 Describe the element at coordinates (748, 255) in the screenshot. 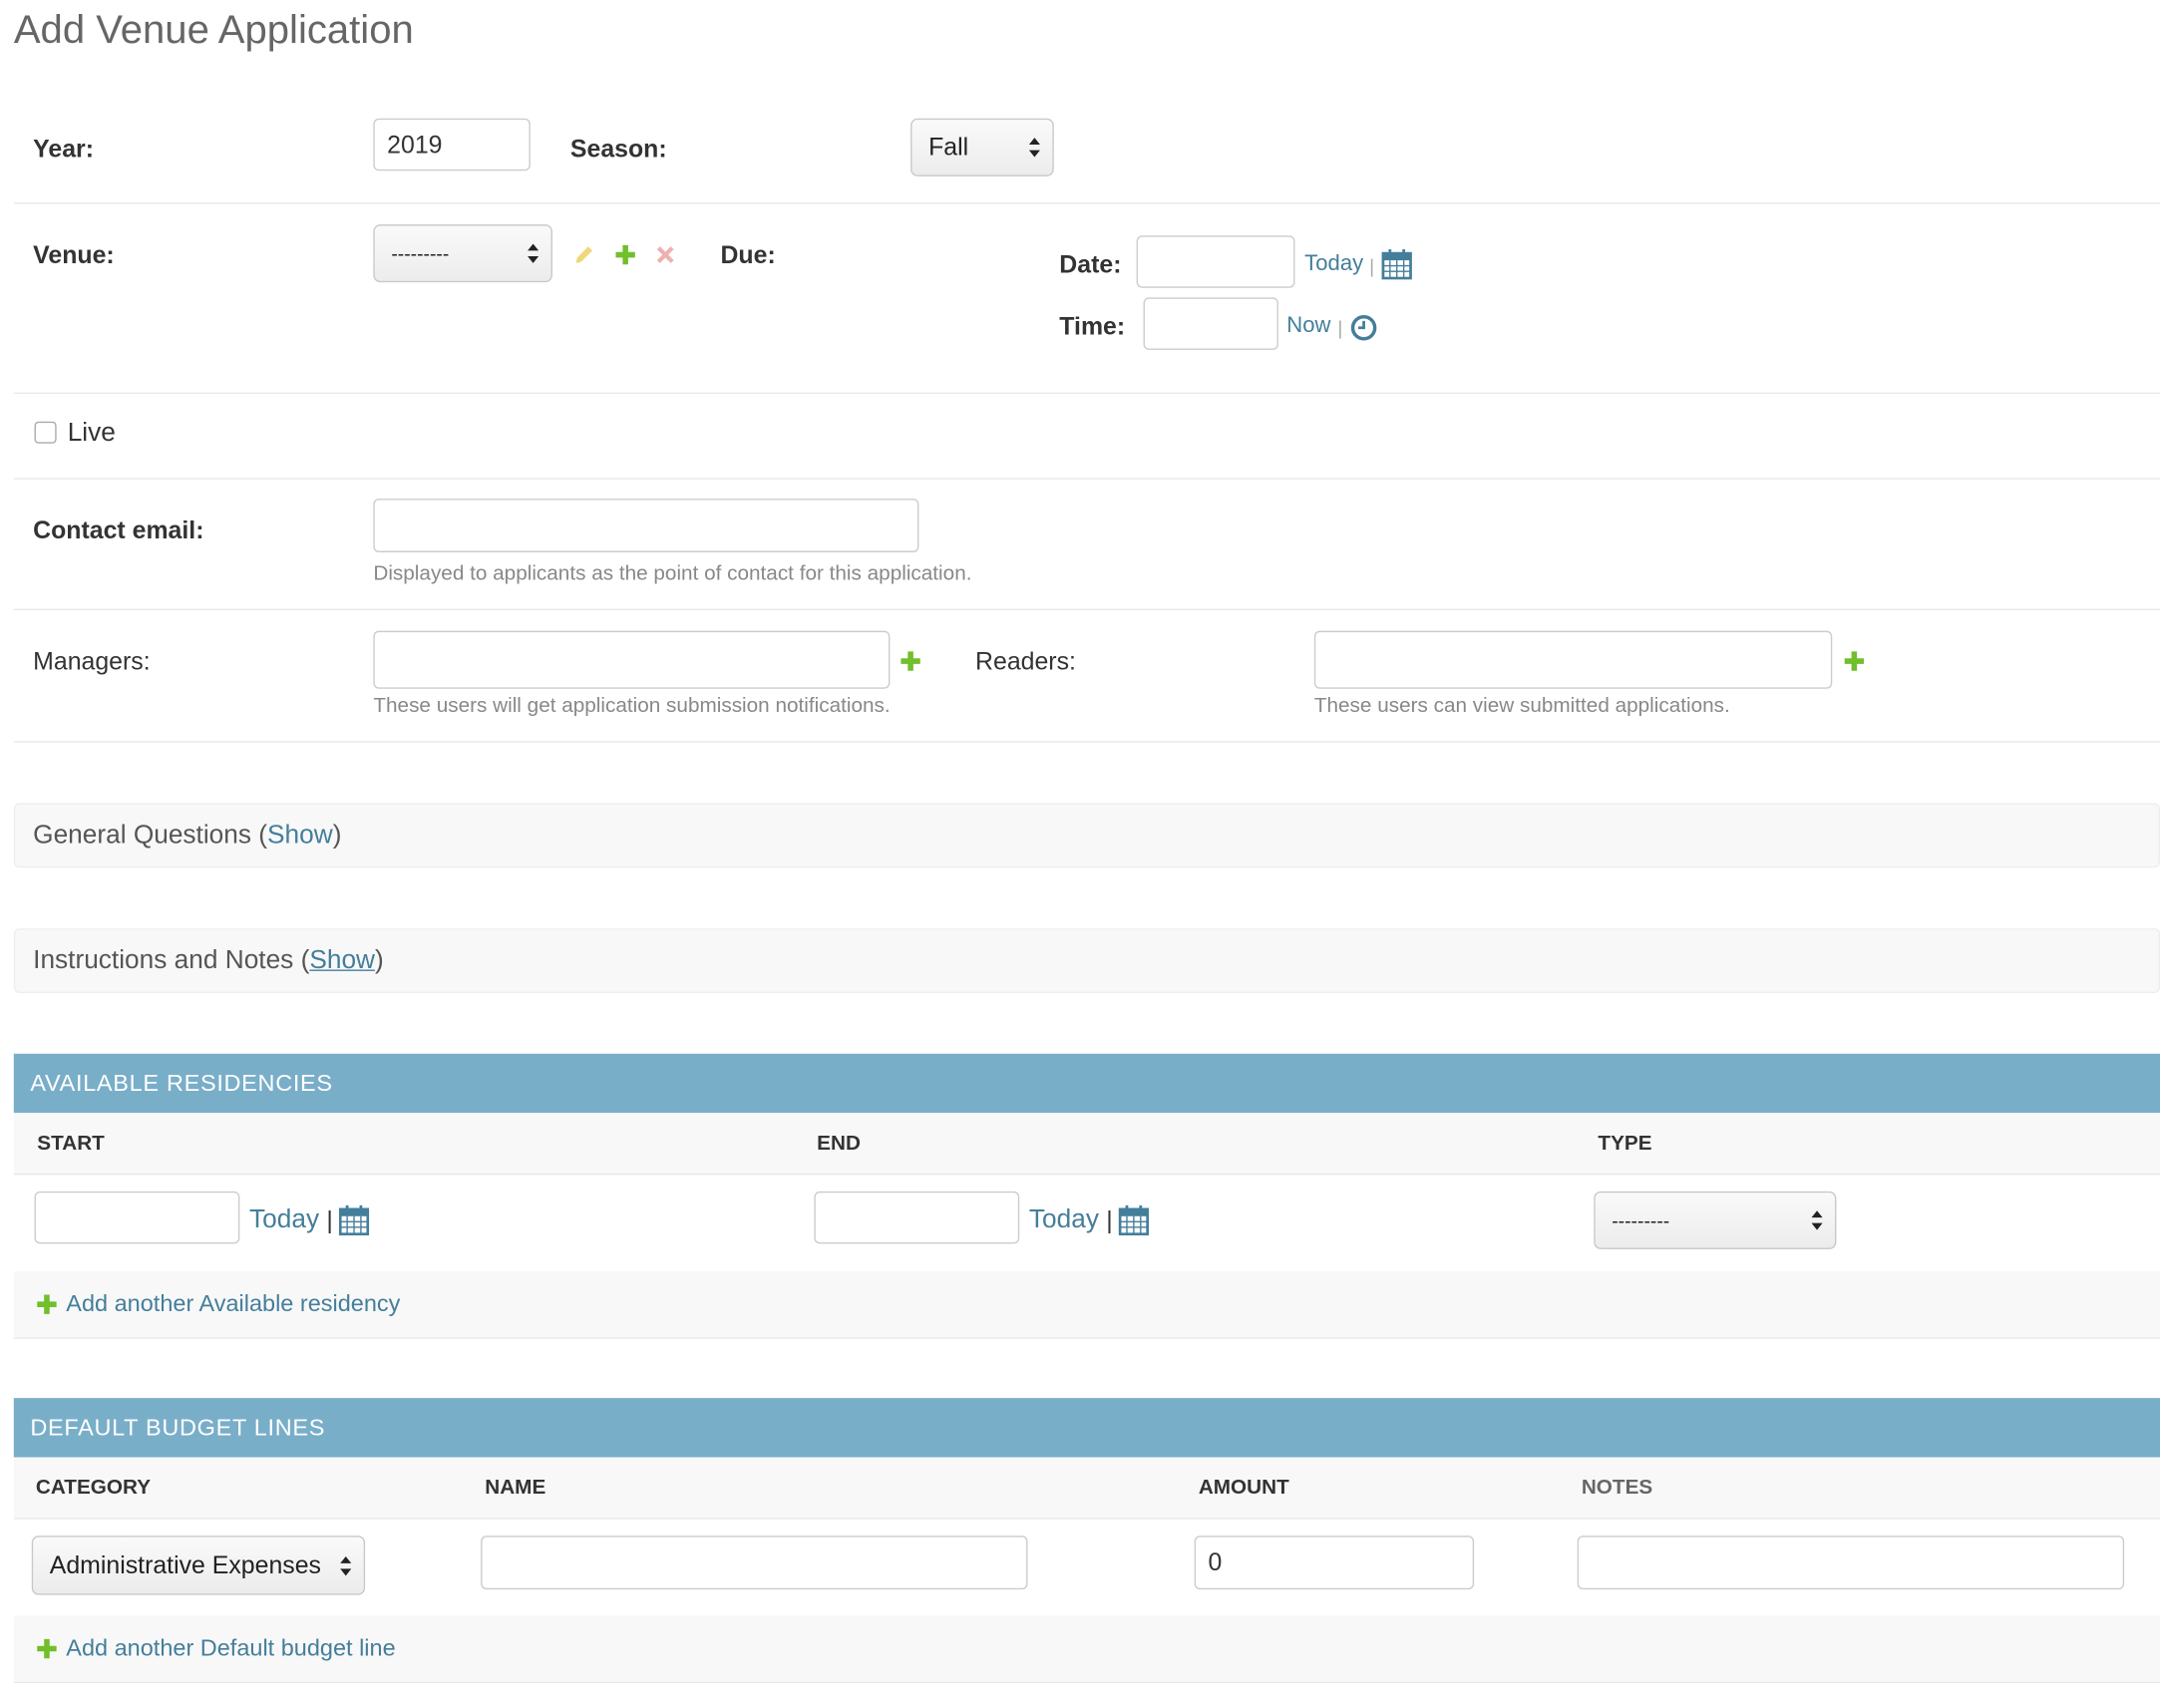

I see `due-label: Due:` at that location.